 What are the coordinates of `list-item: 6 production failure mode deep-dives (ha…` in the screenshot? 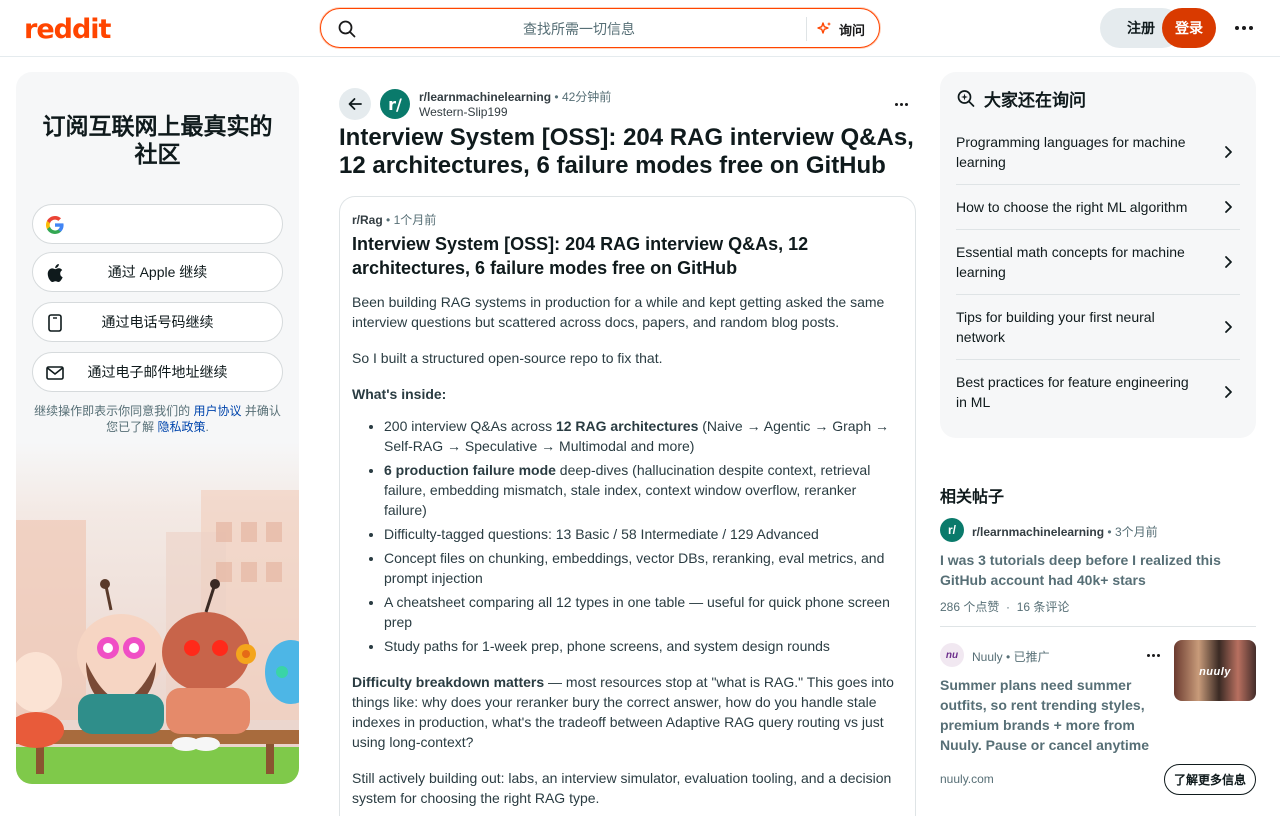 It's located at (643, 490).